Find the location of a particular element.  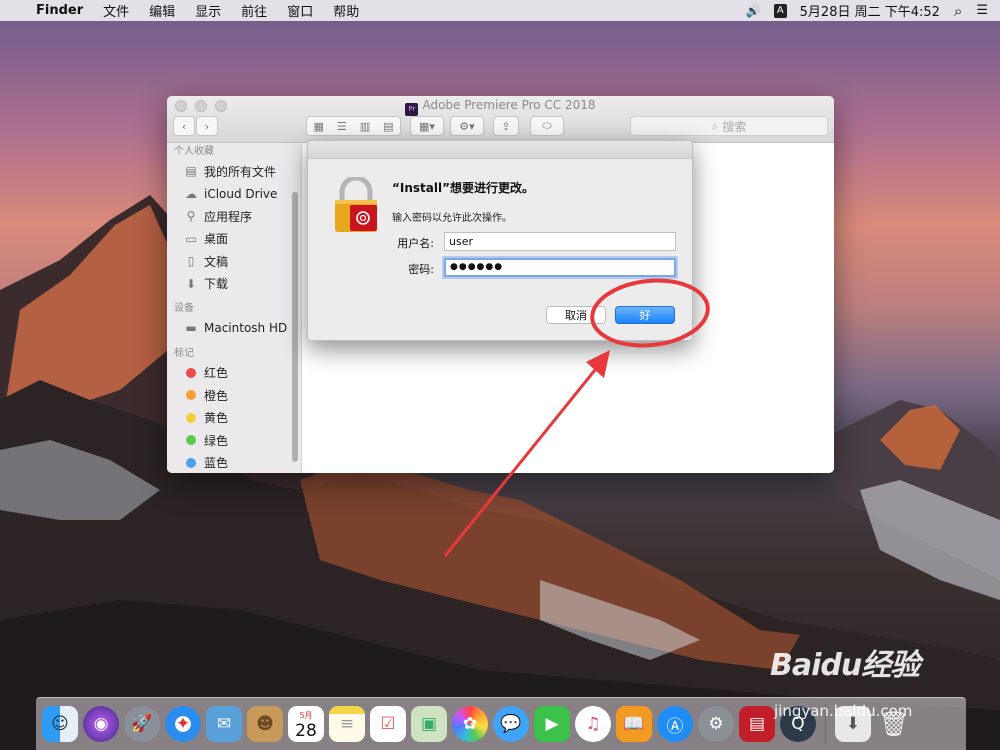

facetime-dock-icon: ▶ is located at coordinates (552, 724).